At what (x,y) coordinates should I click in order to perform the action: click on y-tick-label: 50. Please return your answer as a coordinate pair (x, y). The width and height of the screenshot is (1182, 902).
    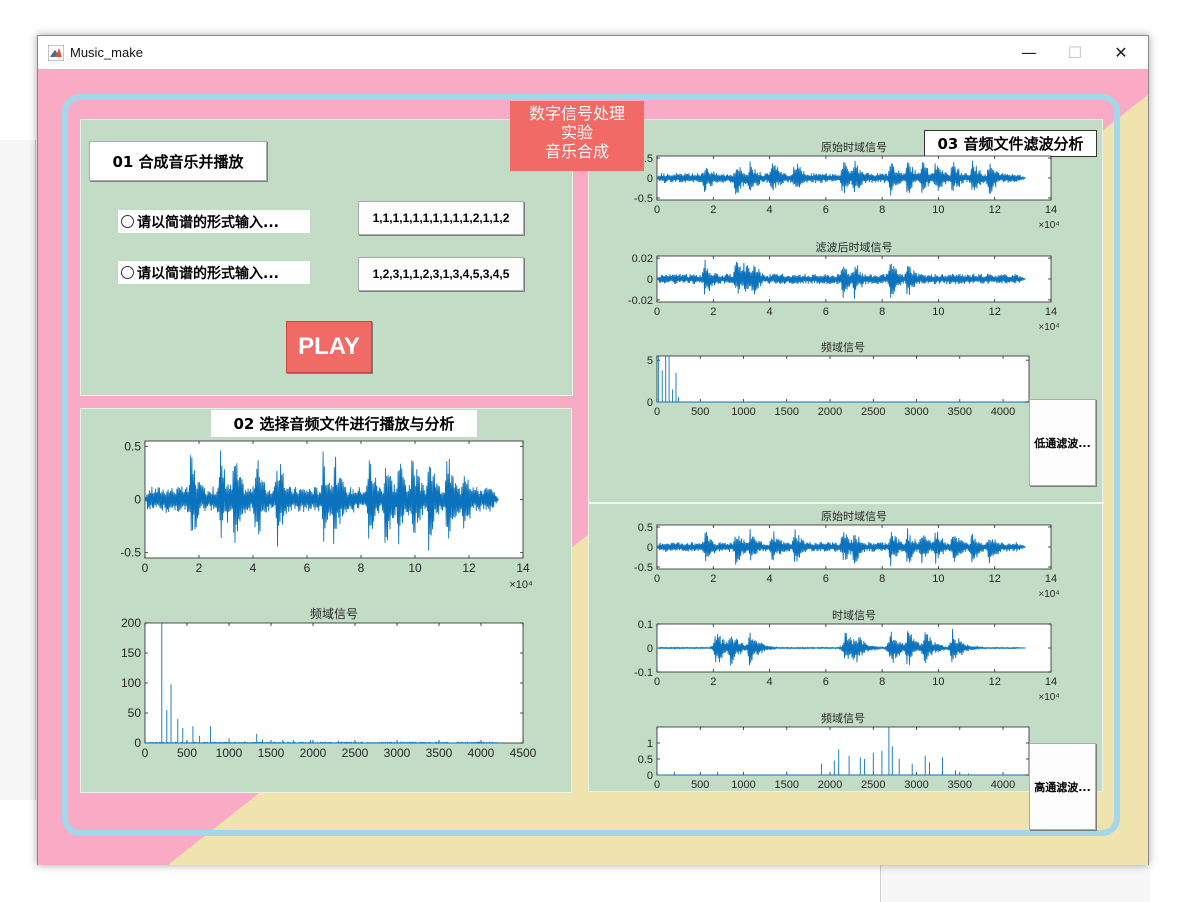
    Looking at the image, I should click on (135, 713).